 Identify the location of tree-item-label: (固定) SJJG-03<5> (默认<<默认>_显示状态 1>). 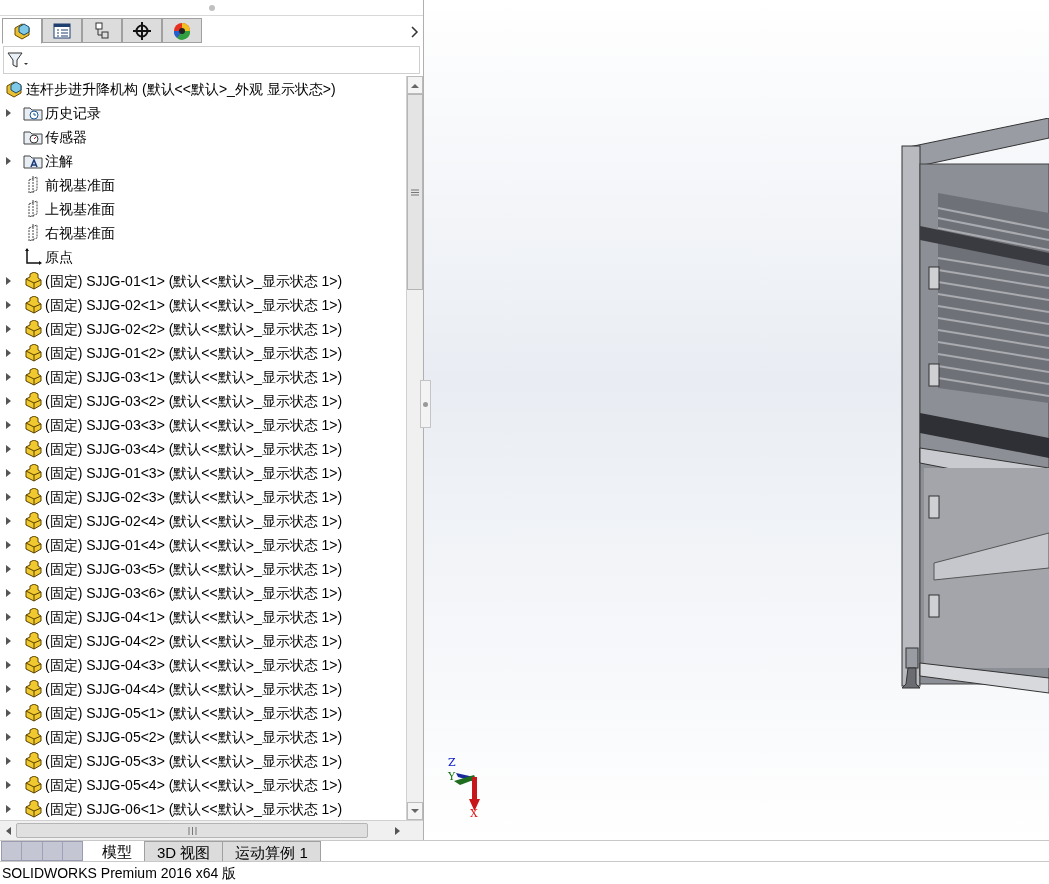
(194, 569).